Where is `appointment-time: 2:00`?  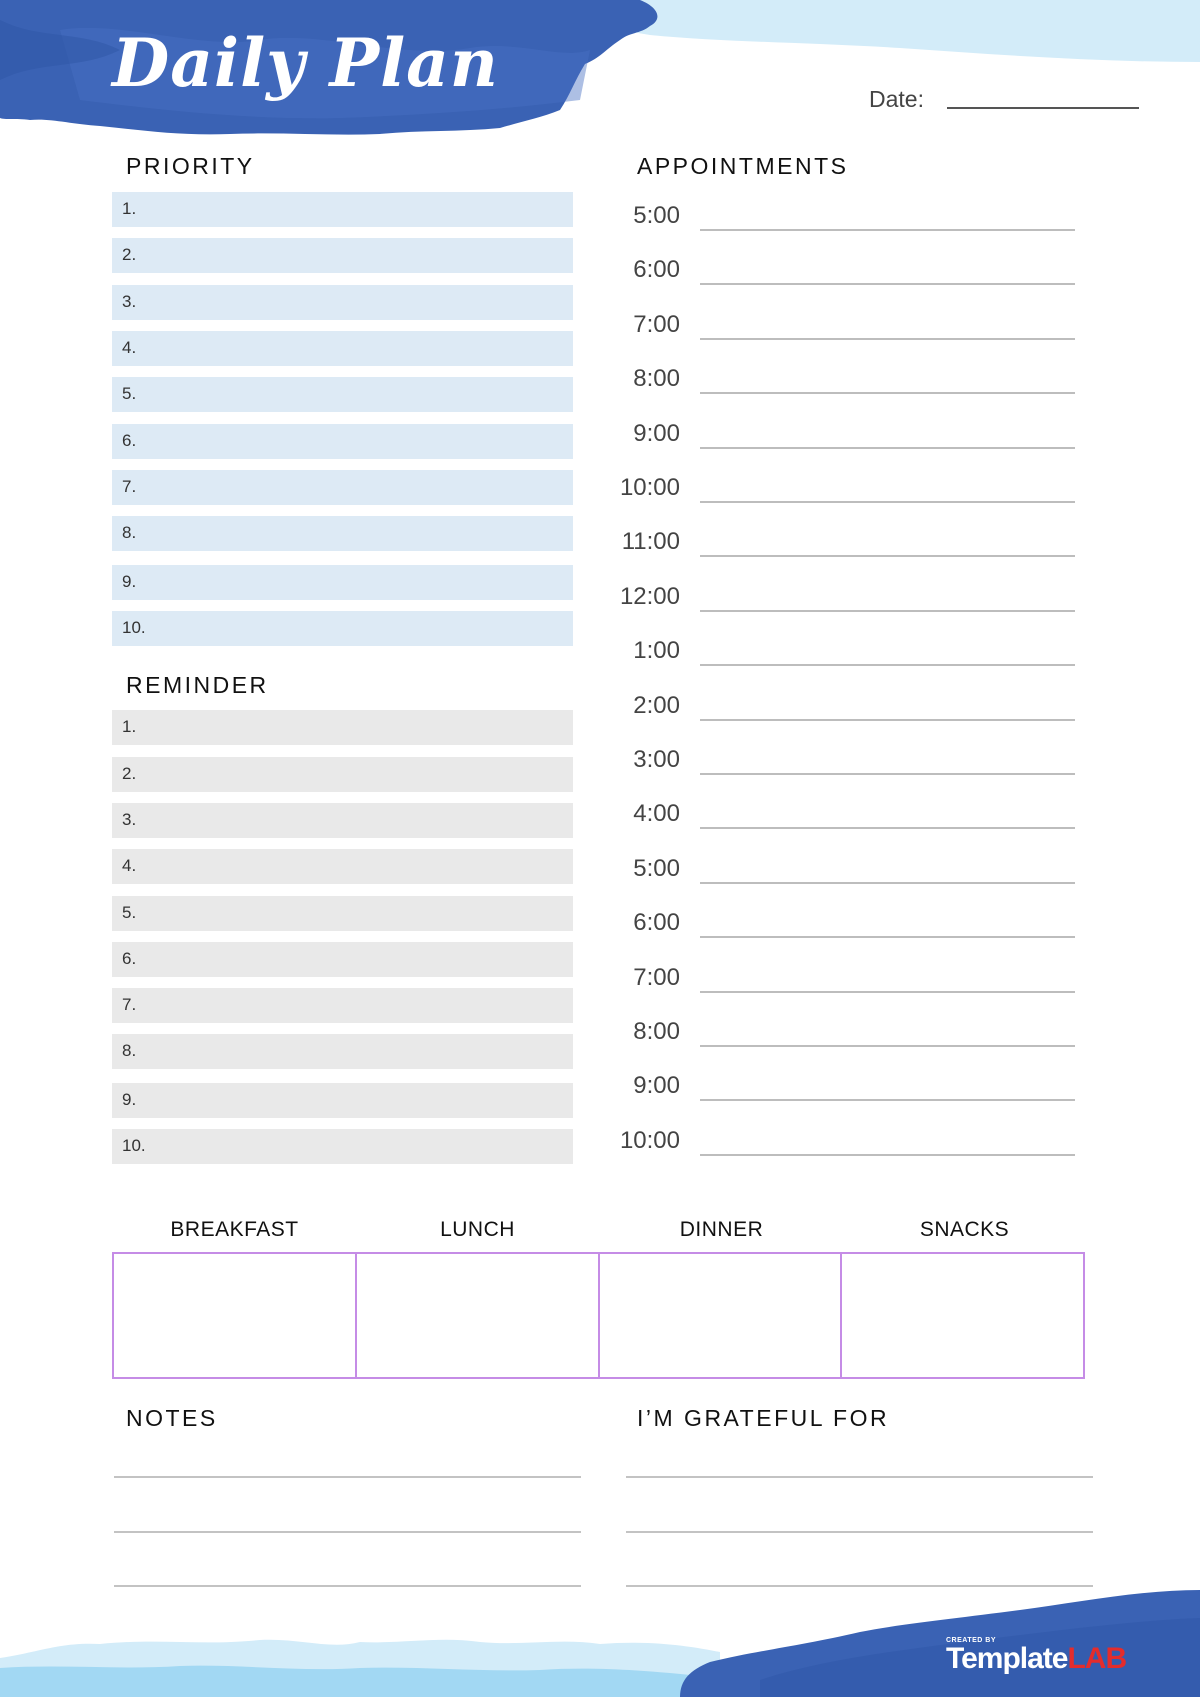 appointment-time: 2:00 is located at coordinates (656, 705).